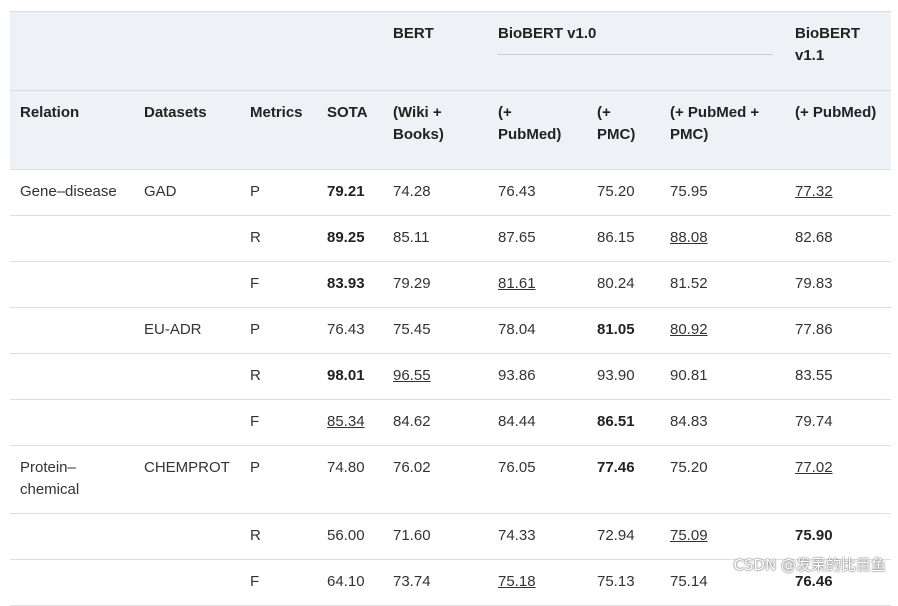 The width and height of the screenshot is (898, 606). Describe the element at coordinates (838, 330) in the screenshot. I see `value-cell: 77.86` at that location.